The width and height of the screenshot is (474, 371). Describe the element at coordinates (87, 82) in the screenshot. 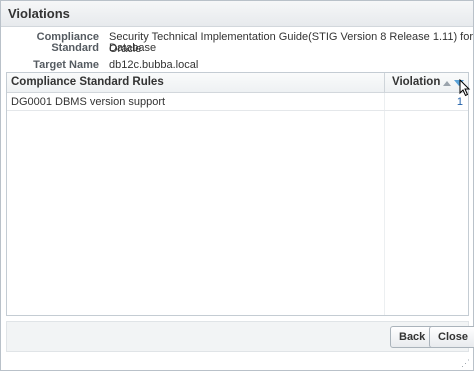

I see `column-header-rules: Compliance Standard Rules` at that location.